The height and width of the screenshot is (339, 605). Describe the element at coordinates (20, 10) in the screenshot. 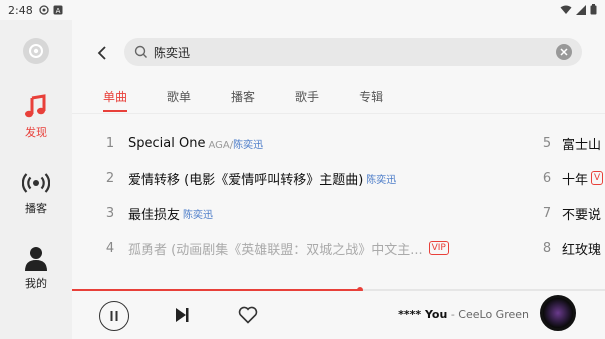

I see `status-time: 2:48` at that location.